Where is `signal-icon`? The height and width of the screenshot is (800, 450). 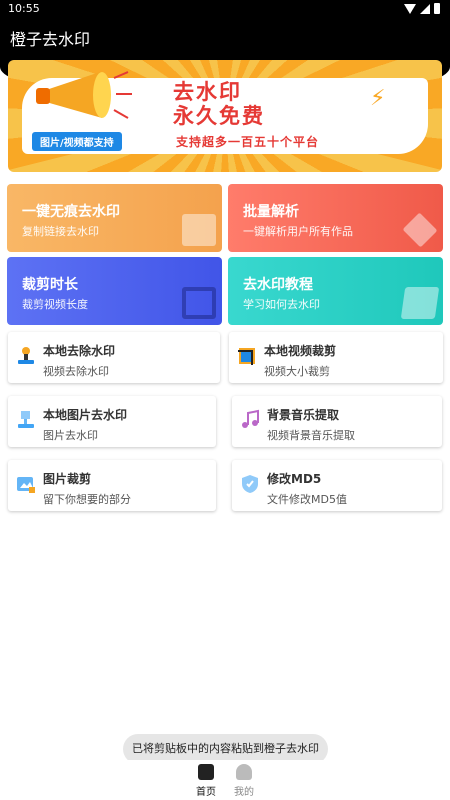 signal-icon is located at coordinates (425, 8).